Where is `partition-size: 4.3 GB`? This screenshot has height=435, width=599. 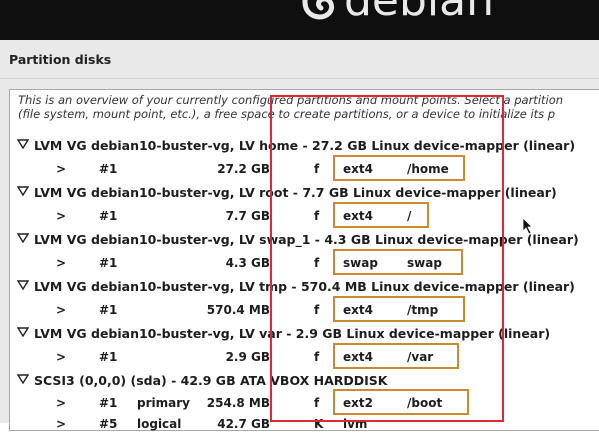
partition-size: 4.3 GB is located at coordinates (247, 263).